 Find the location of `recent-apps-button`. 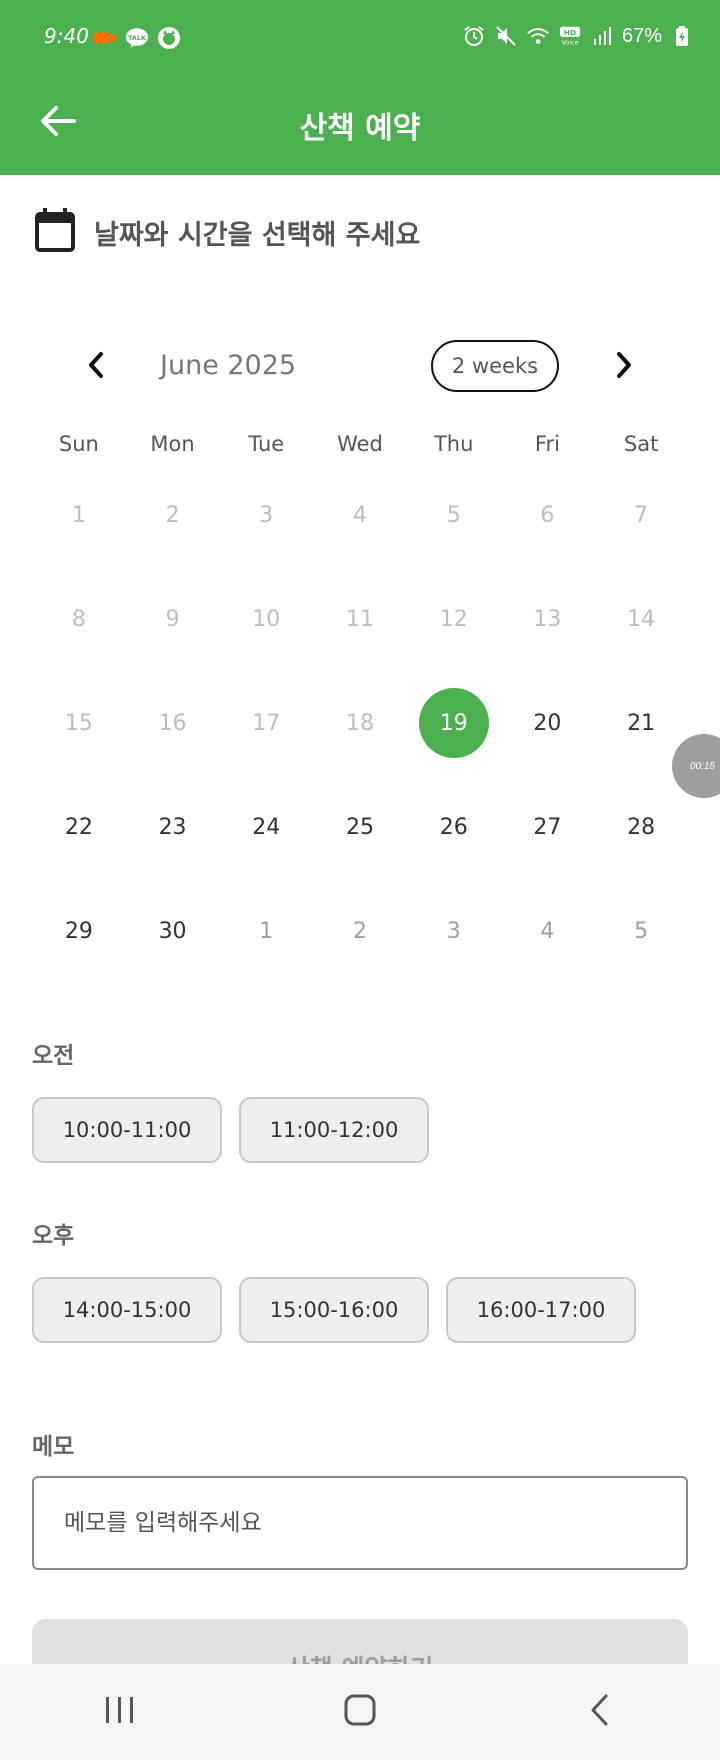

recent-apps-button is located at coordinates (120, 1712).